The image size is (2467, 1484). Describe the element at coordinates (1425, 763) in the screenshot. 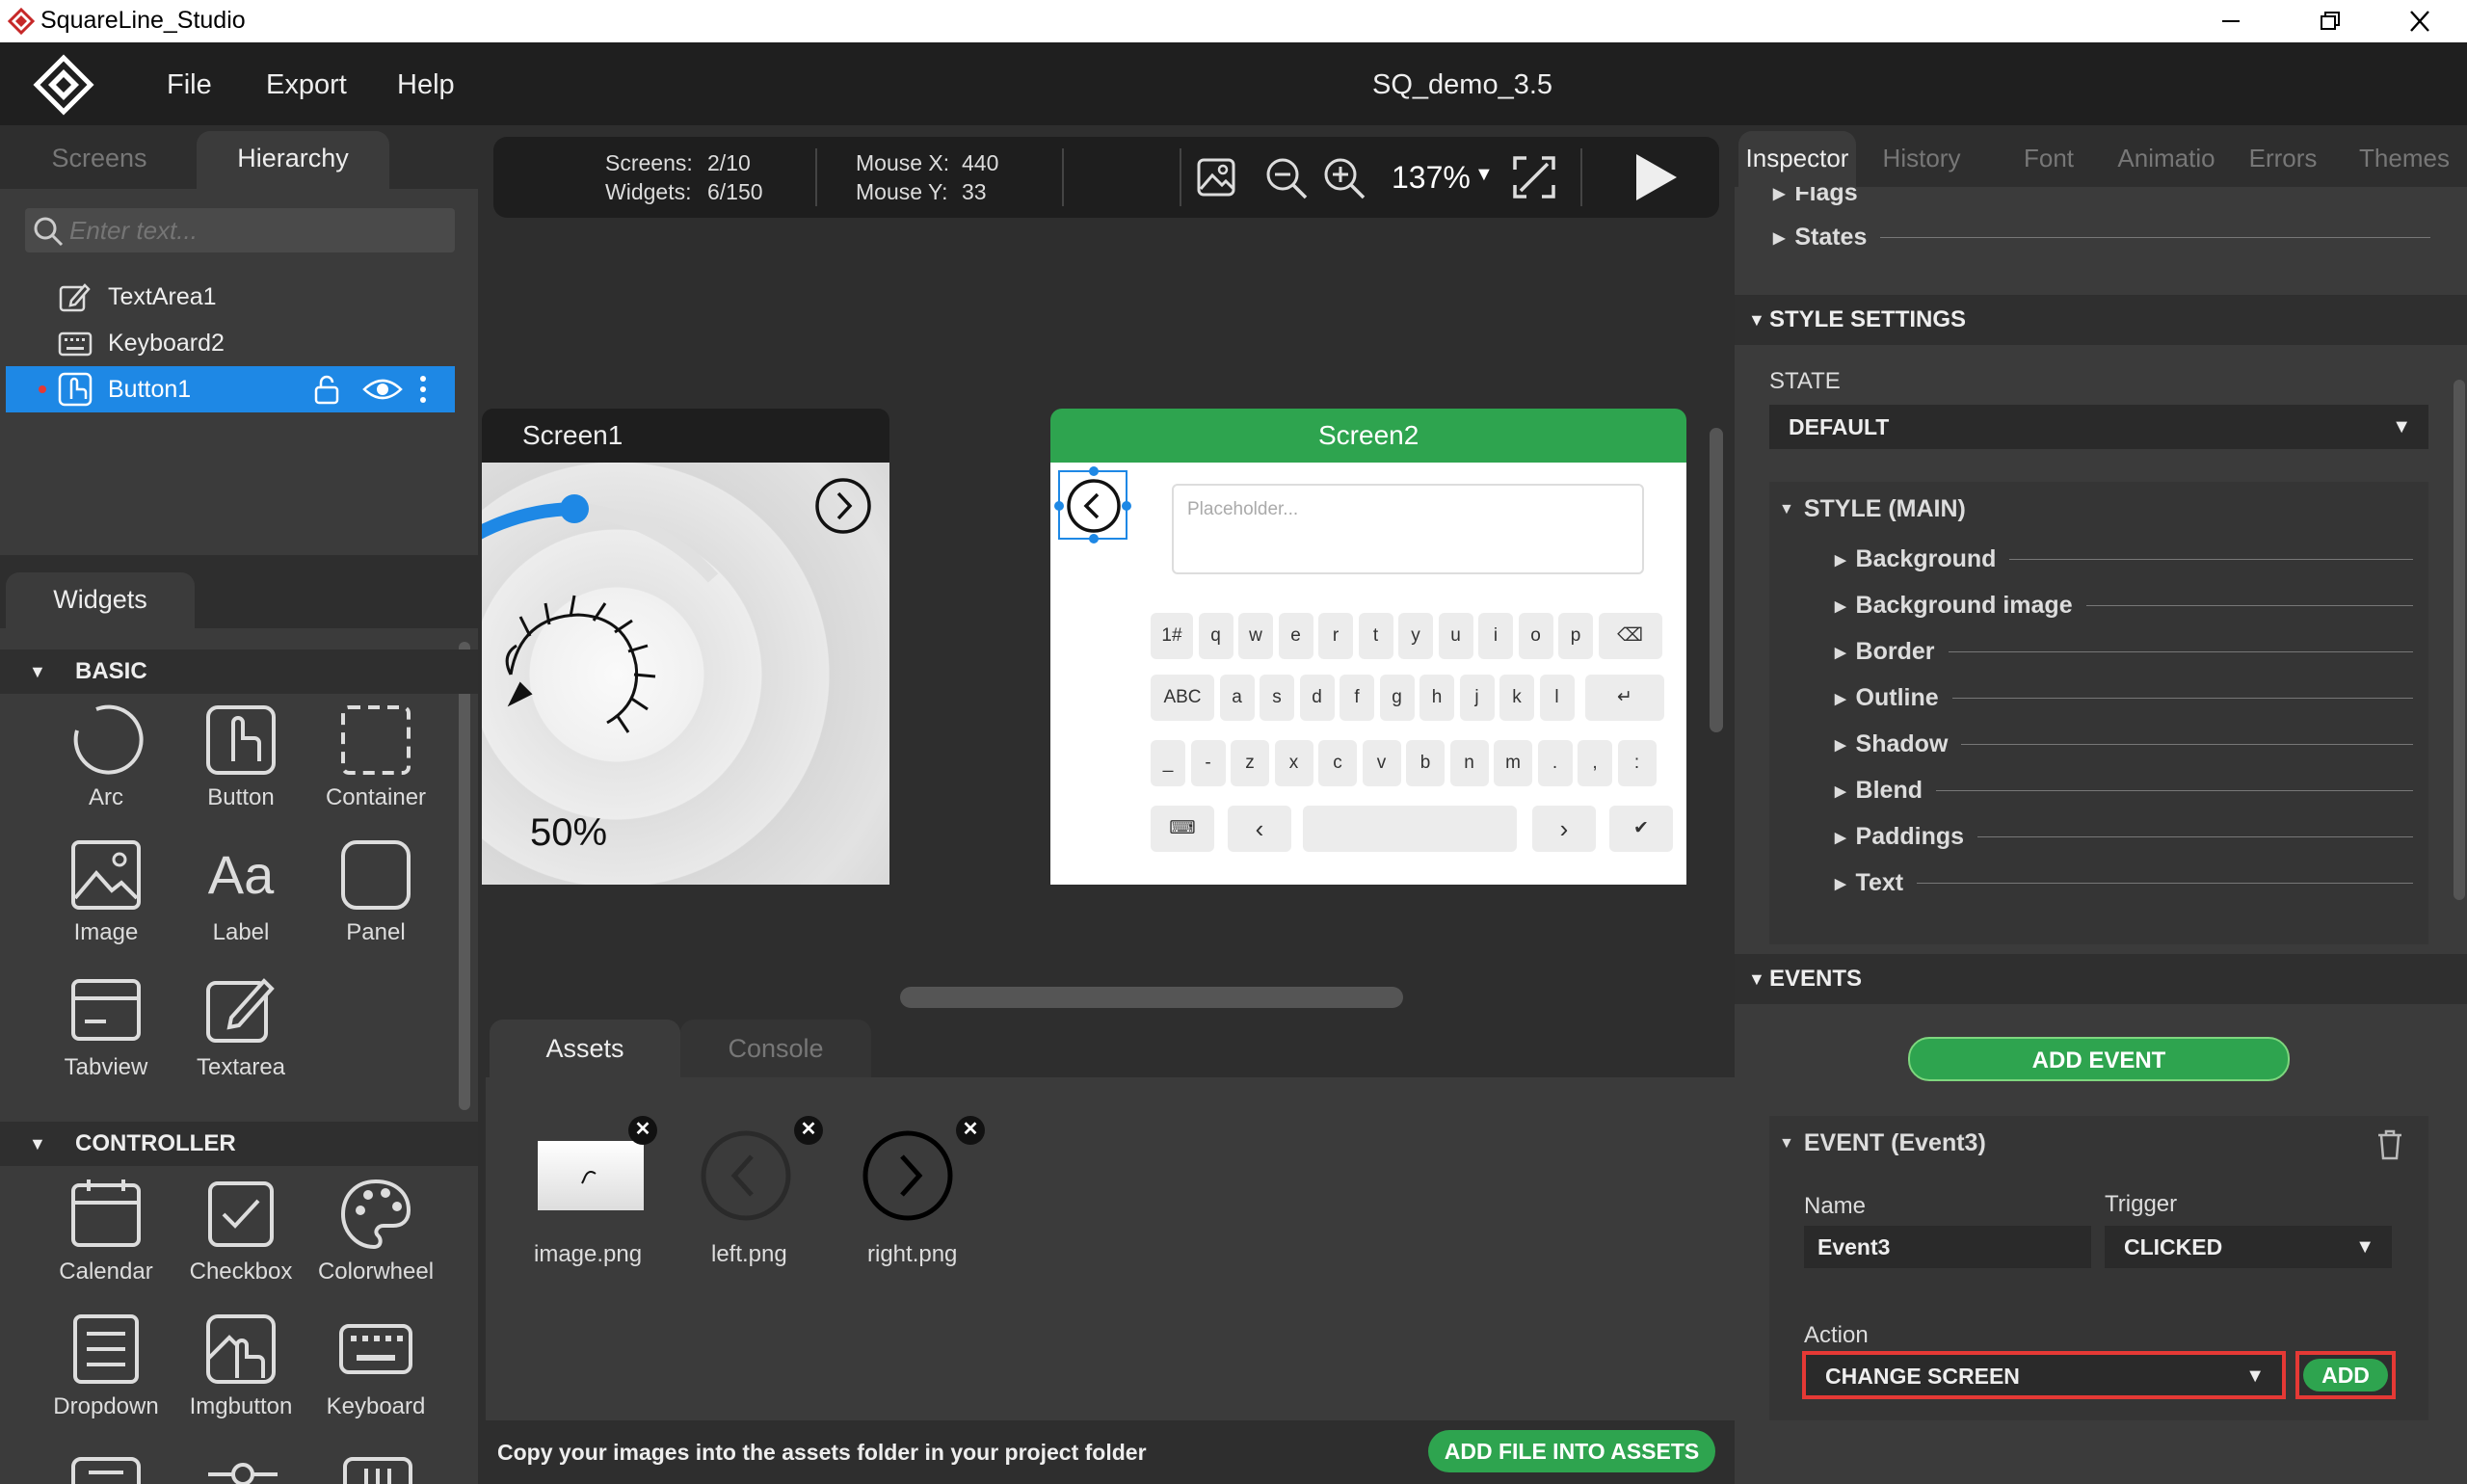

I see `keyboard-key: b` at that location.